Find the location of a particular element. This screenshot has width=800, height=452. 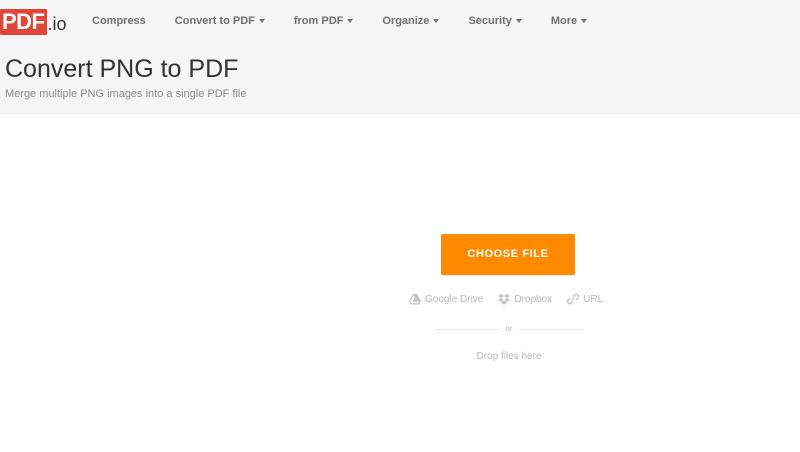

nav-from-pdf: from PDF is located at coordinates (324, 21).